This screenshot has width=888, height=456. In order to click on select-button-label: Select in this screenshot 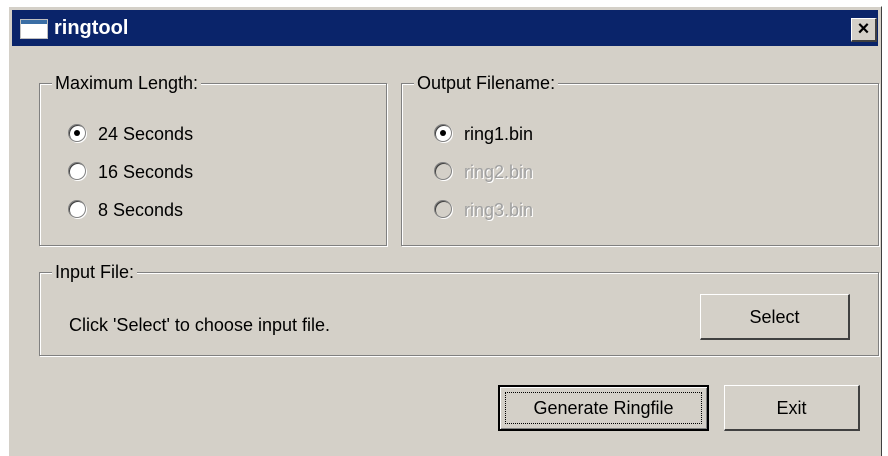, I will do `click(774, 316)`.